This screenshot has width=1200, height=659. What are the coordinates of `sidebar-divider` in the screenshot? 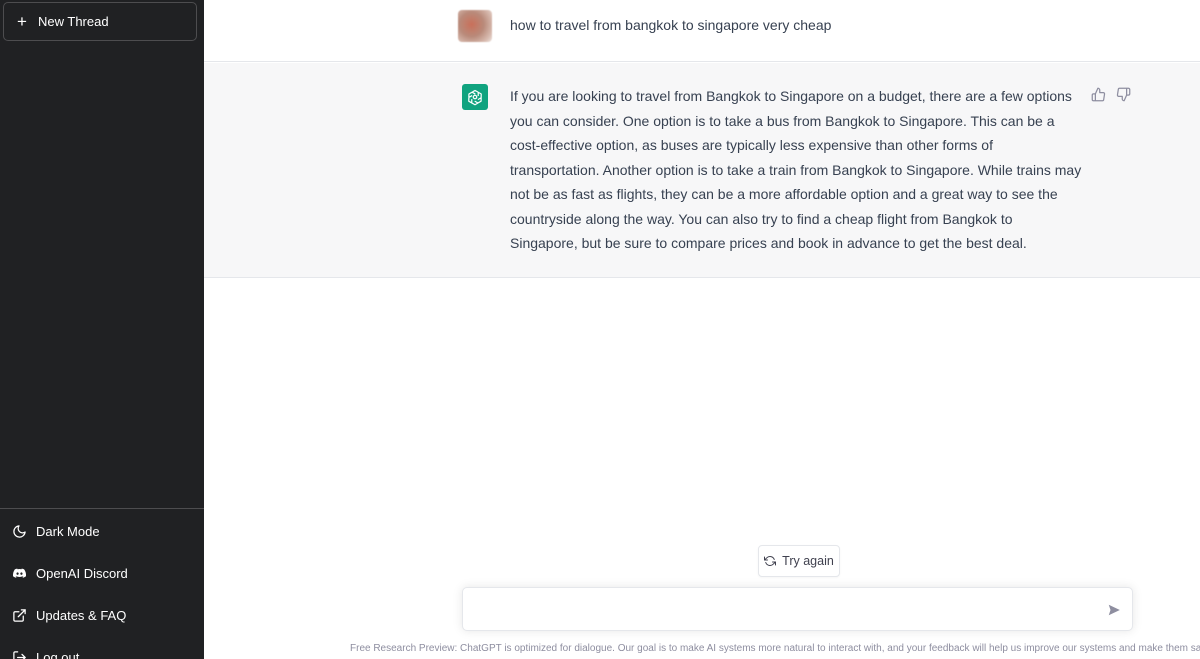 It's located at (102, 508).